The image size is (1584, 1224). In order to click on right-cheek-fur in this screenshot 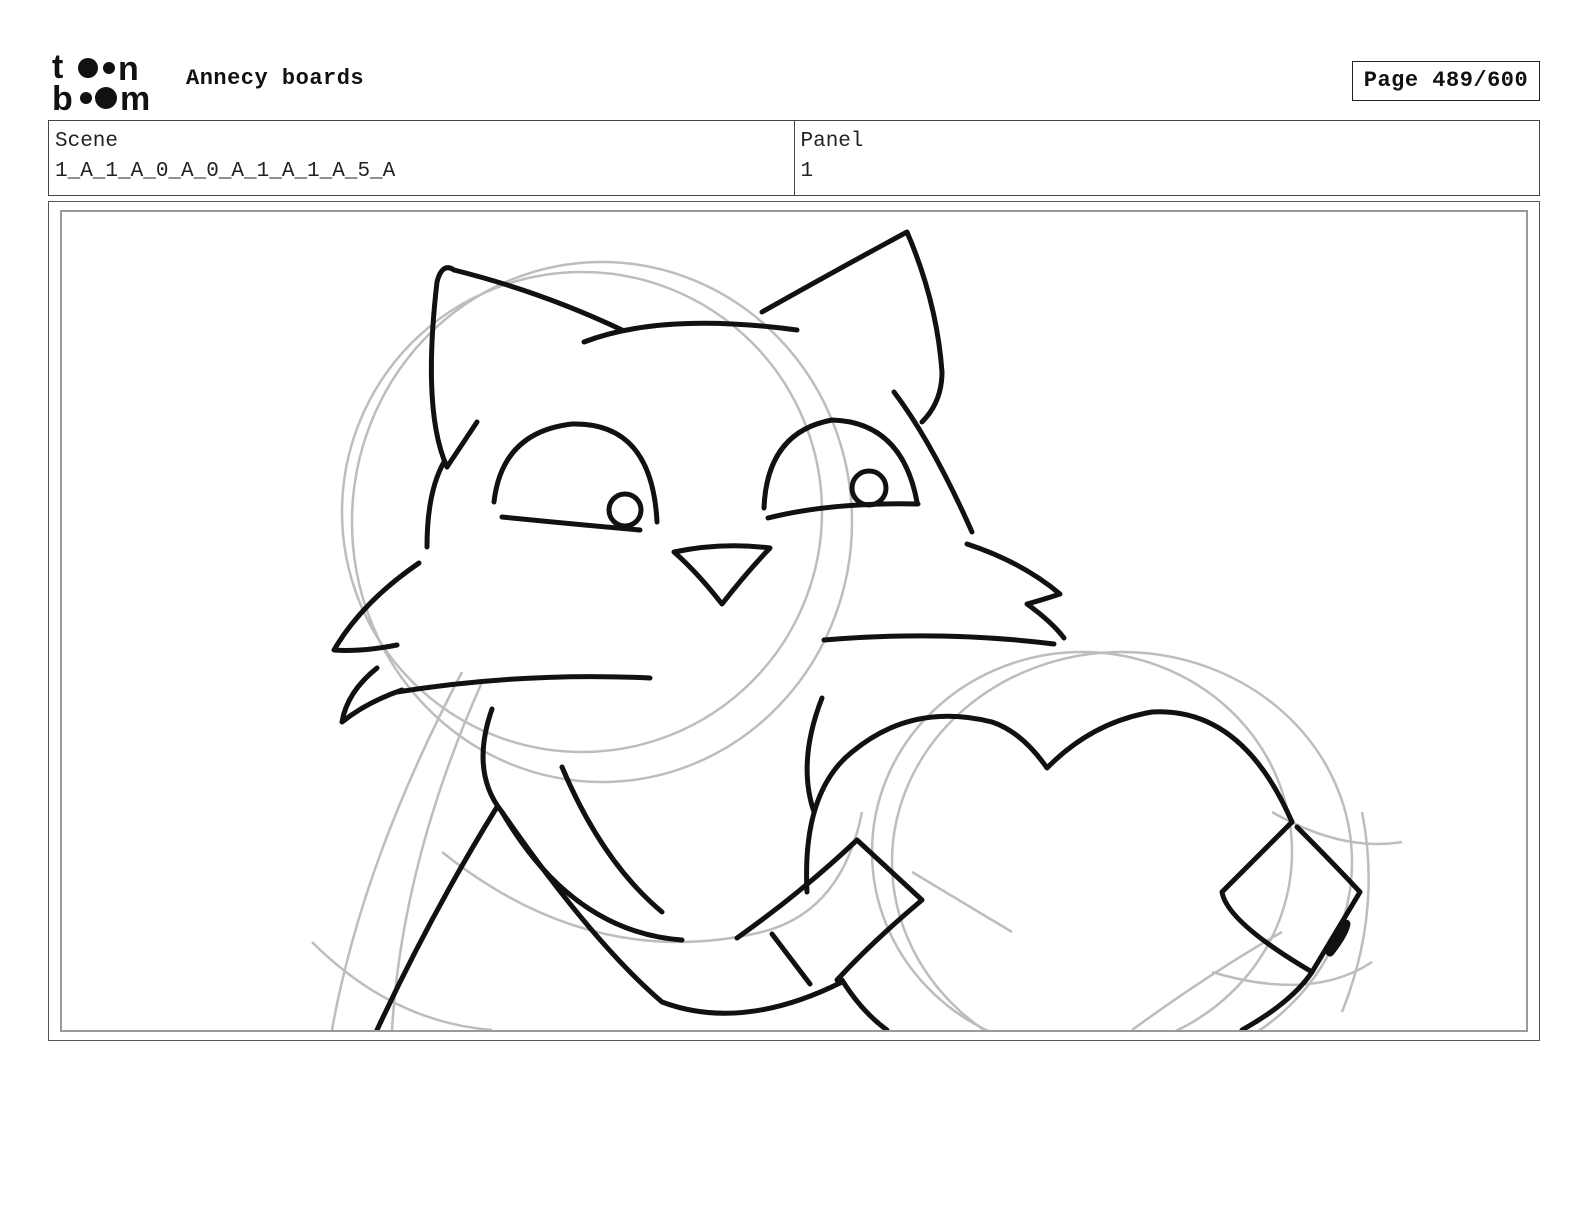, I will do `click(1015, 591)`.